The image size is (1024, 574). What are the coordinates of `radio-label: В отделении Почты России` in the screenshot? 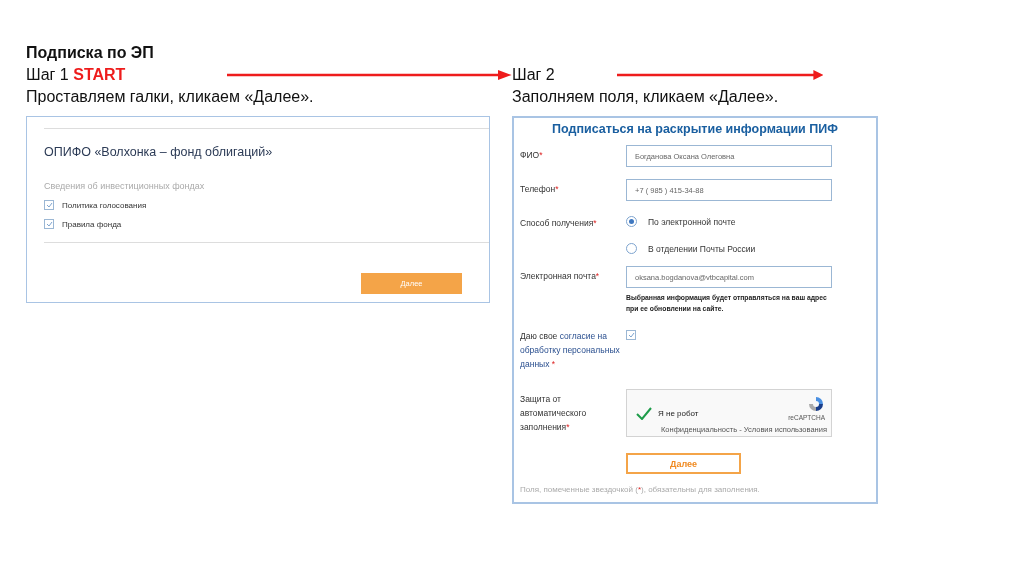 It's located at (702, 248).